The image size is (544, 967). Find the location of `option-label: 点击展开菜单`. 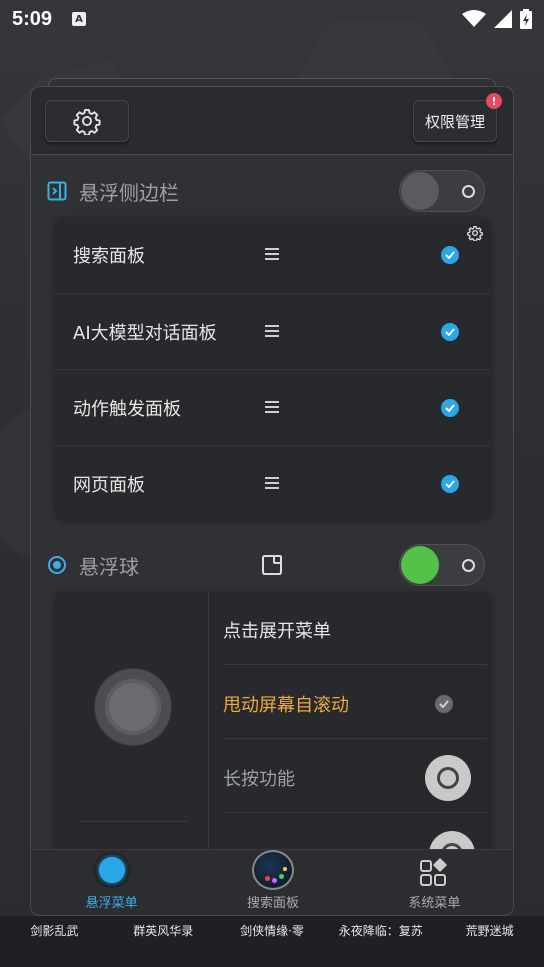

option-label: 点击展开菜单 is located at coordinates (277, 631).